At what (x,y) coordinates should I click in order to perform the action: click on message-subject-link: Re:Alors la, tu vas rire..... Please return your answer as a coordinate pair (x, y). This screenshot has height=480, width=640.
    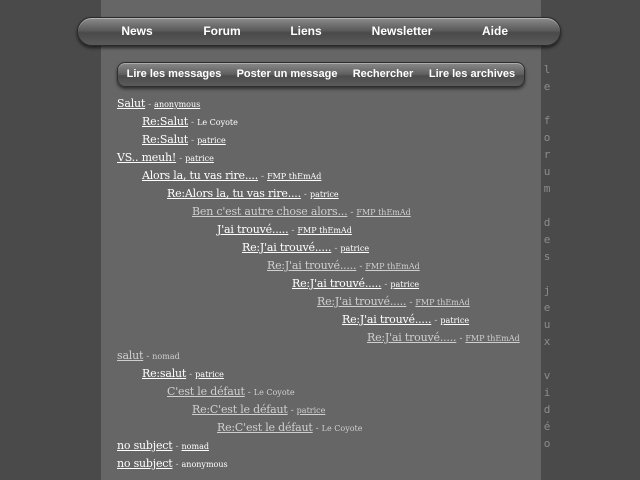
    Looking at the image, I should click on (234, 193).